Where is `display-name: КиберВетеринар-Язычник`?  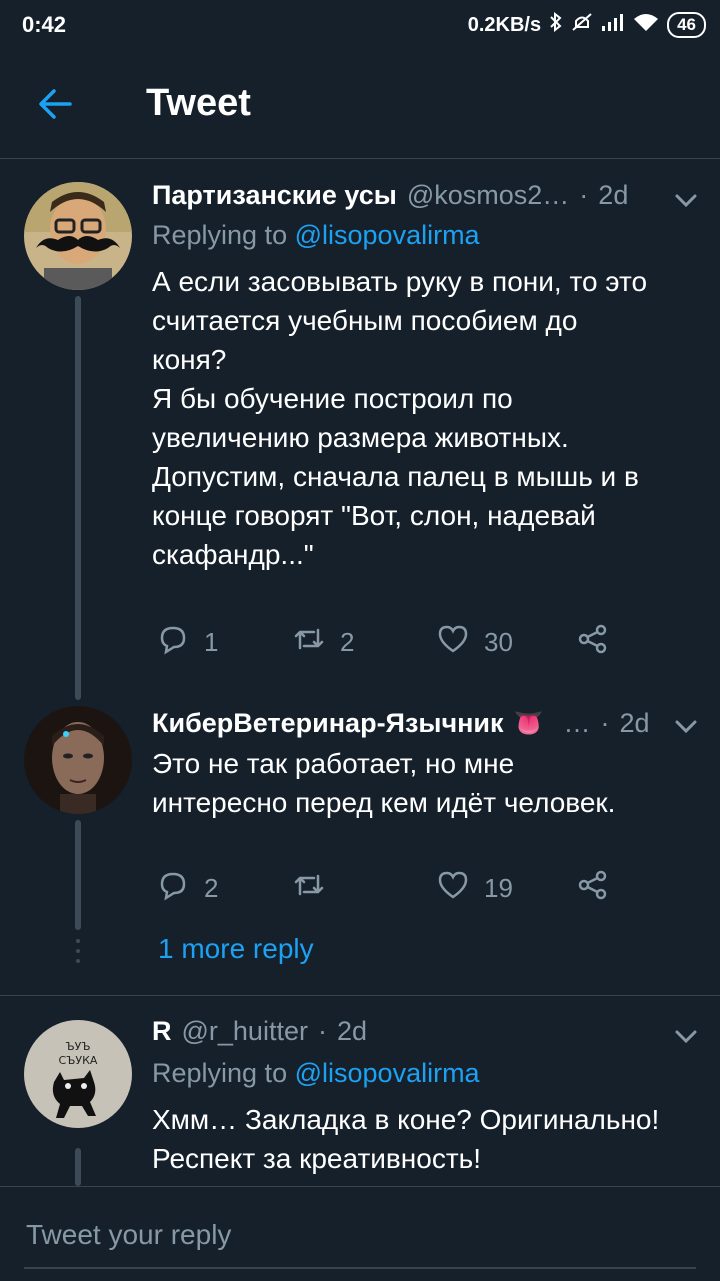 display-name: КиберВетеринар-Язычник is located at coordinates (328, 723).